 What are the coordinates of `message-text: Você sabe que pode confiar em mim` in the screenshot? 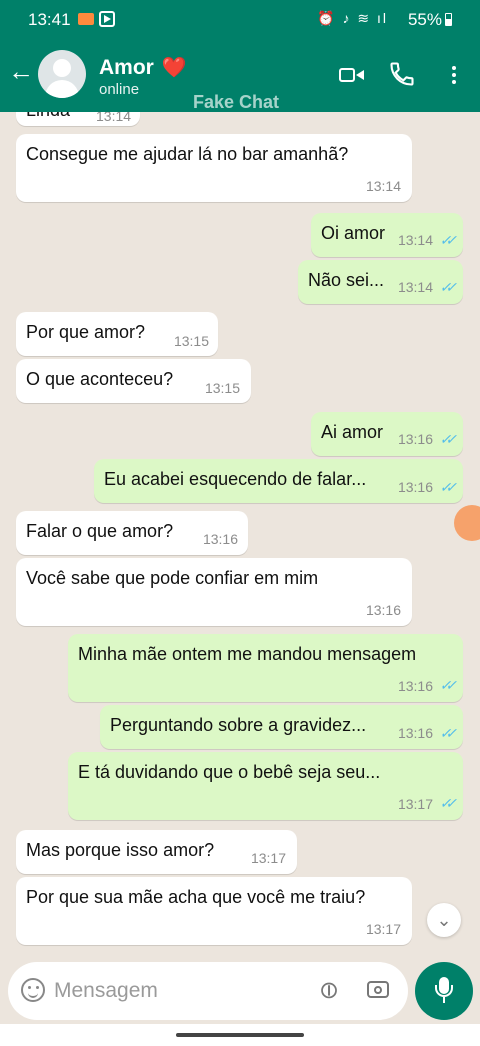 It's located at (172, 578).